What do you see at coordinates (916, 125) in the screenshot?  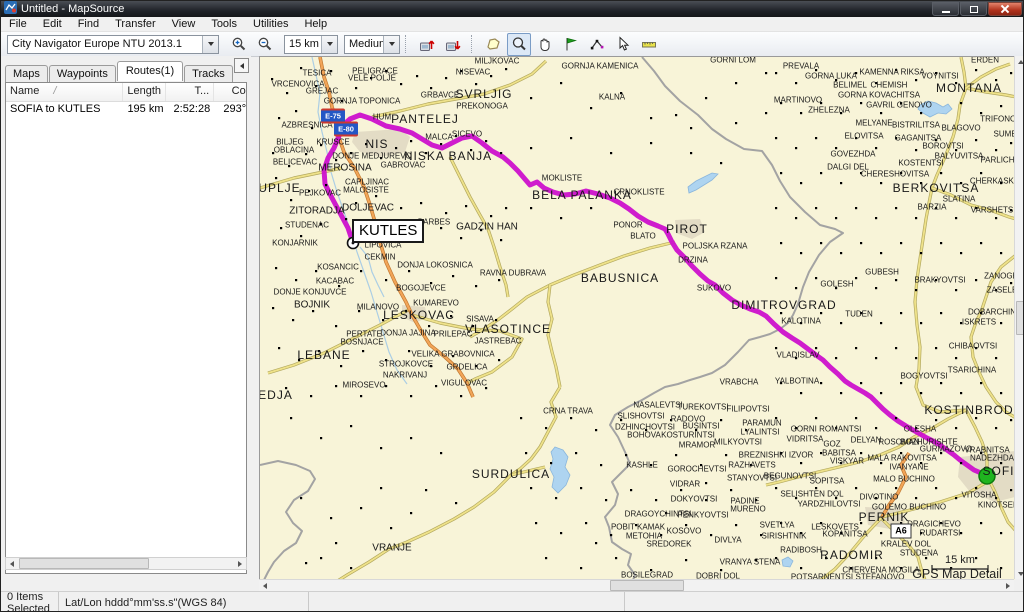 I see `map-label: BISTRILITSA` at bounding box center [916, 125].